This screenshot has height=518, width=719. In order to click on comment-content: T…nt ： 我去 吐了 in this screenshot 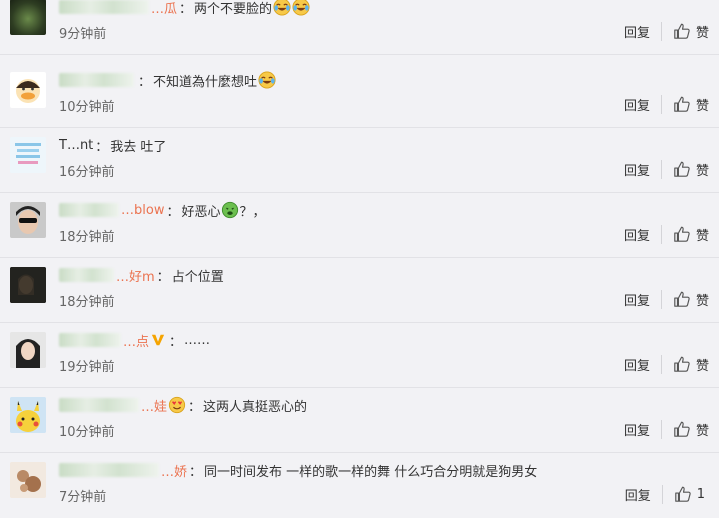, I will do `click(112, 145)`.